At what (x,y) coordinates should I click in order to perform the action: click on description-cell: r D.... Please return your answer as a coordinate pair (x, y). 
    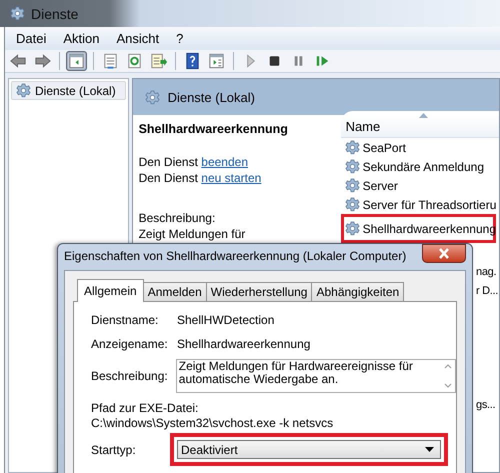
    Looking at the image, I should click on (487, 291).